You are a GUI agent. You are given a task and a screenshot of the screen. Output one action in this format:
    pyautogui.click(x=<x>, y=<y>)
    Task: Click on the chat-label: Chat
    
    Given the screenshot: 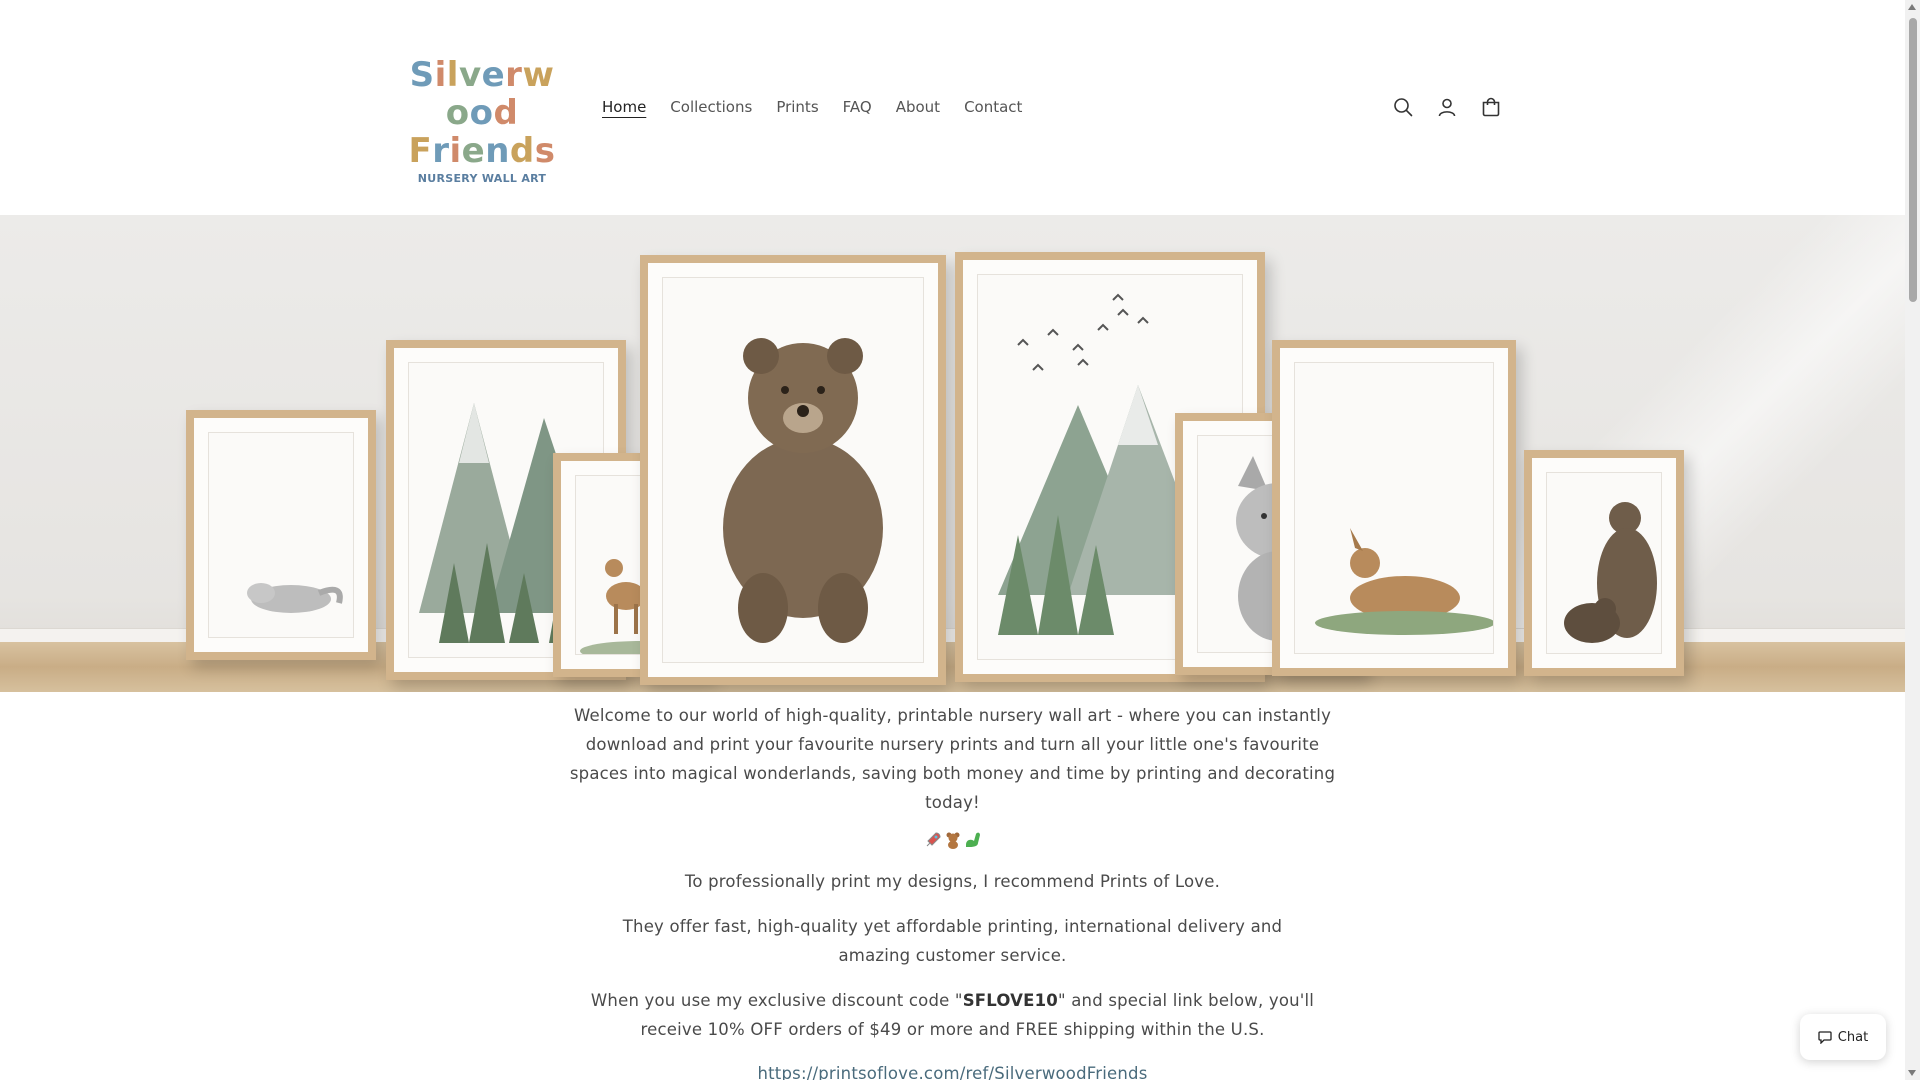 What is the action you would take?
    pyautogui.click(x=1853, y=1037)
    